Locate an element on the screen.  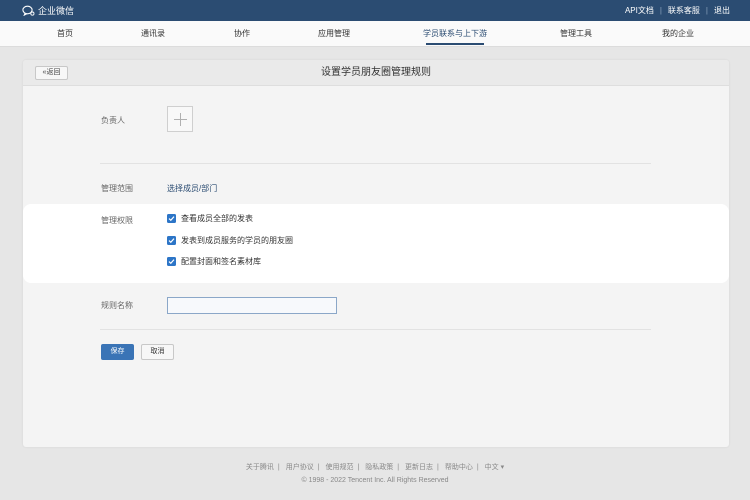
logo-text: 企业微信 is located at coordinates (56, 11).